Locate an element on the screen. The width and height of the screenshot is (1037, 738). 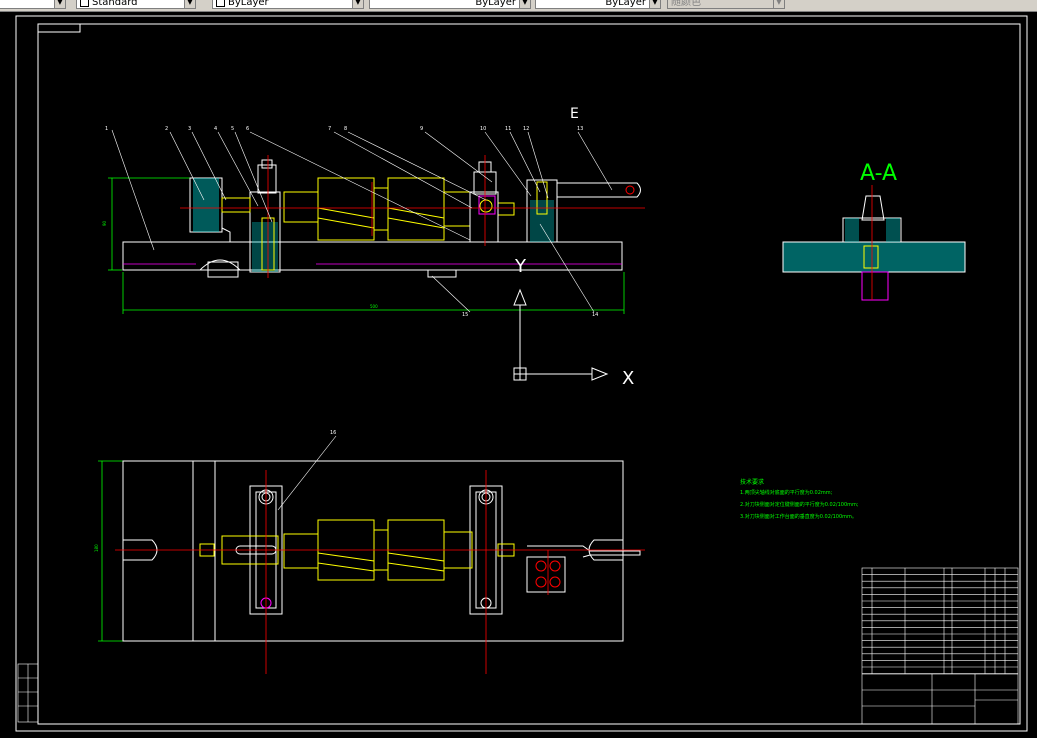
parts-list is located at coordinates (940, 620).